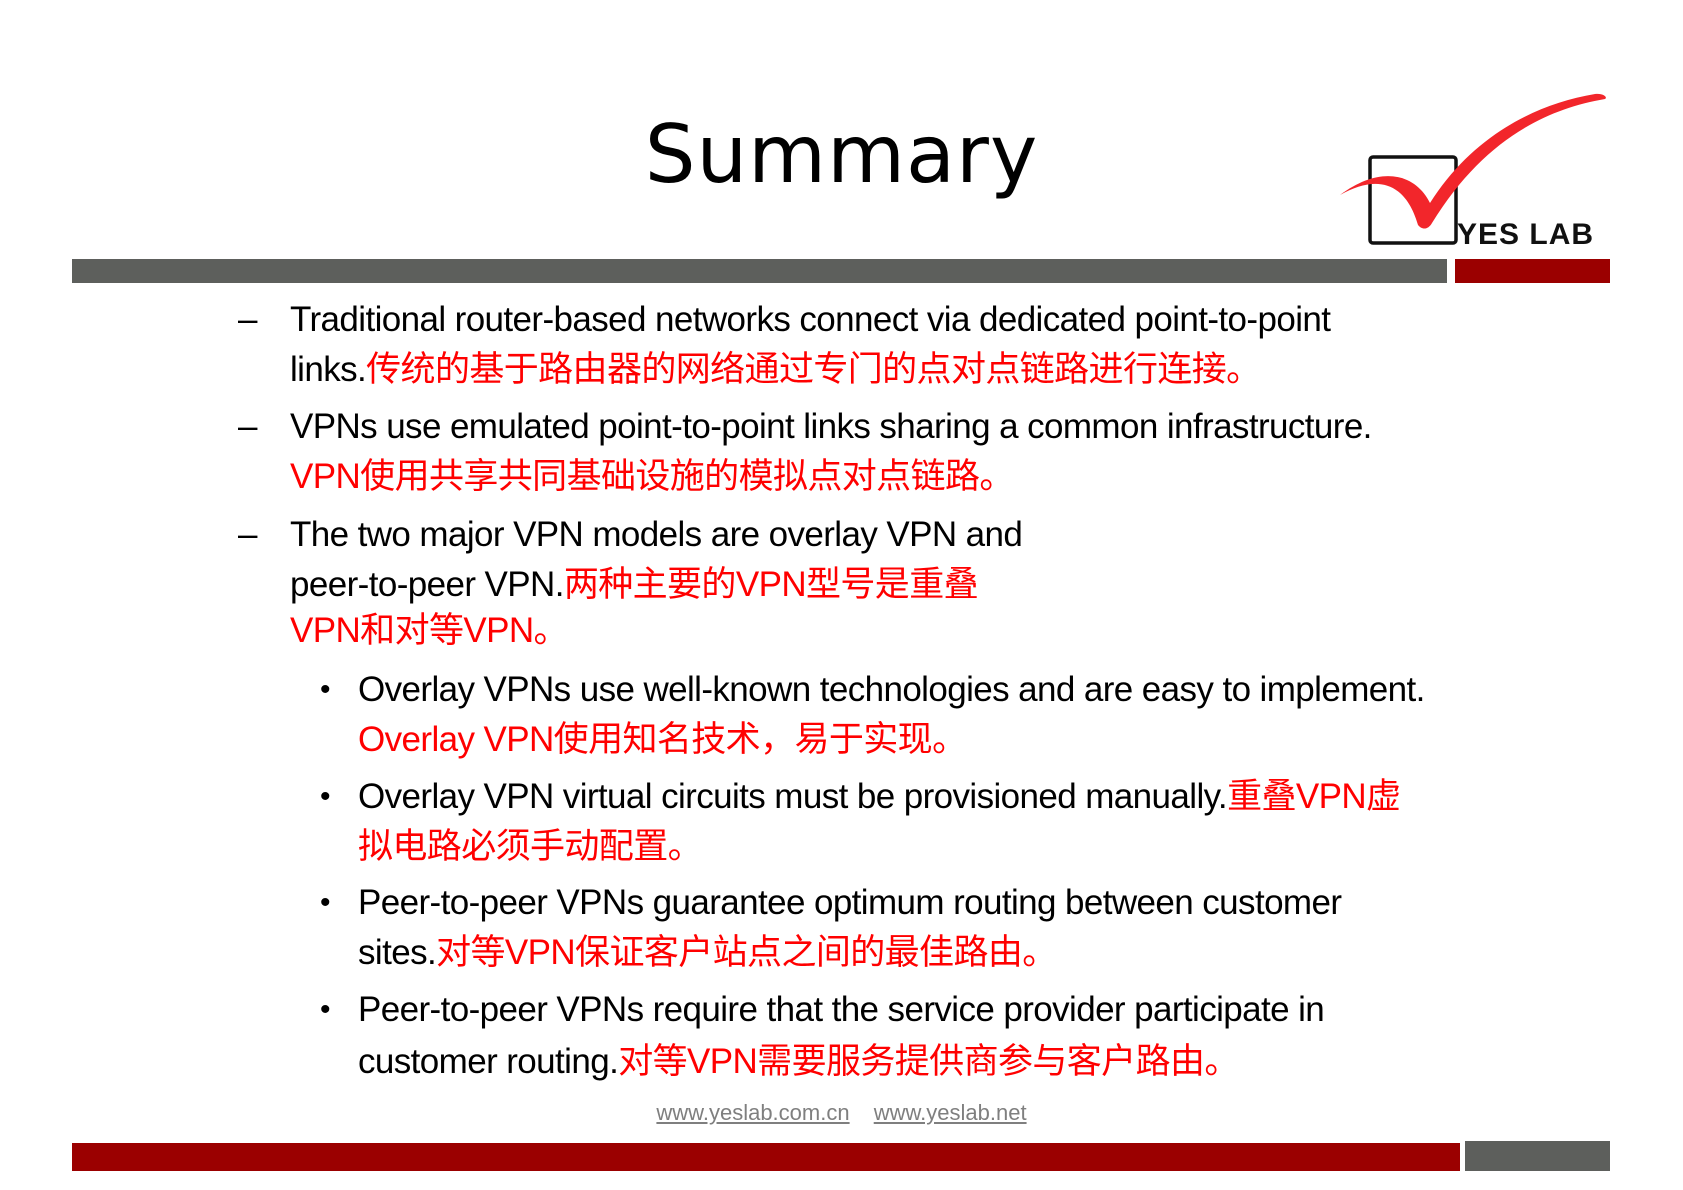  What do you see at coordinates (928, 1061) in the screenshot?
I see `translation-text: 对等VPN需要服务提供商参与客户路由。` at bounding box center [928, 1061].